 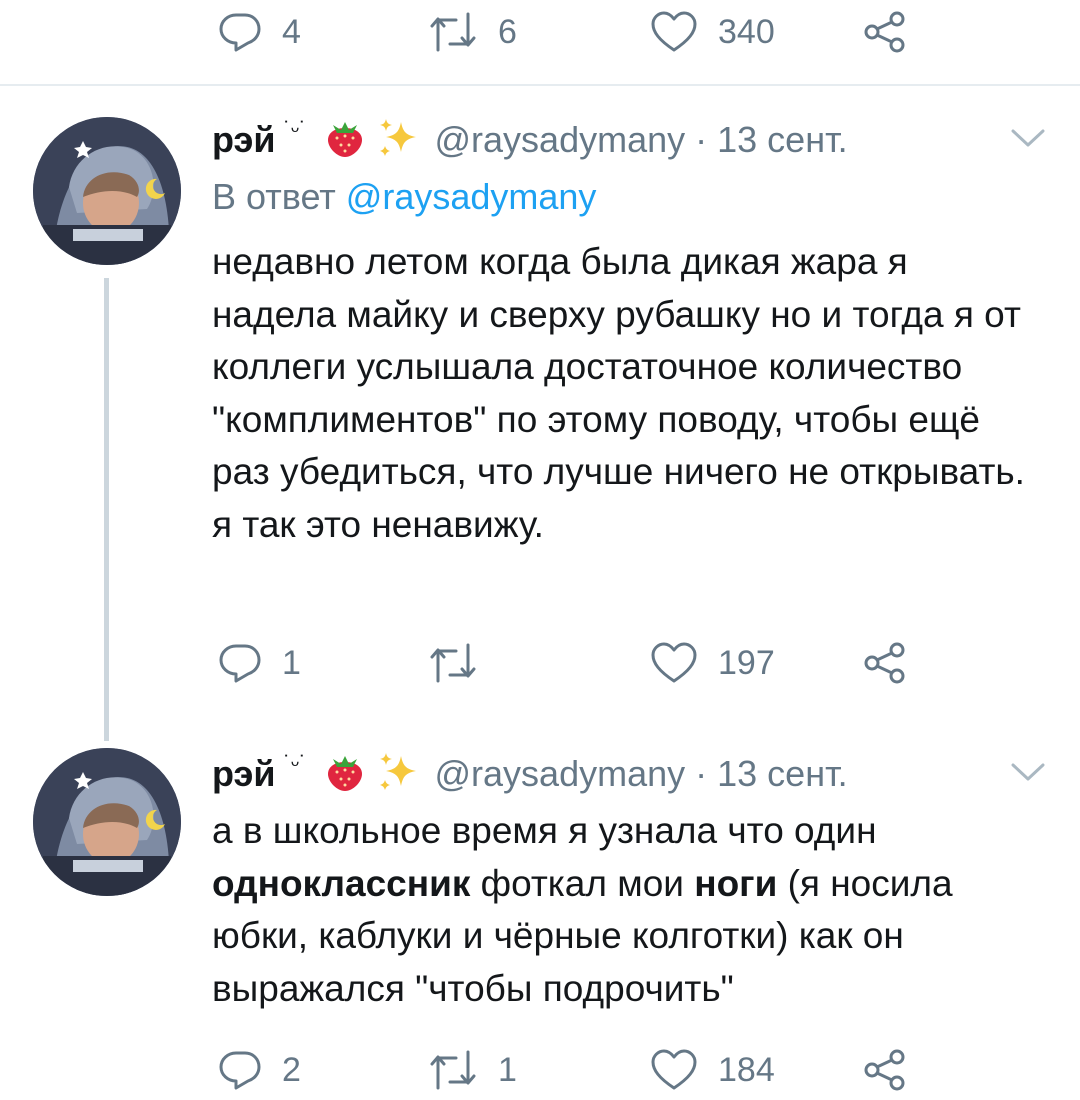 What do you see at coordinates (540, 1070) in the screenshot?
I see `tweet-action-bar: 2 1 184` at bounding box center [540, 1070].